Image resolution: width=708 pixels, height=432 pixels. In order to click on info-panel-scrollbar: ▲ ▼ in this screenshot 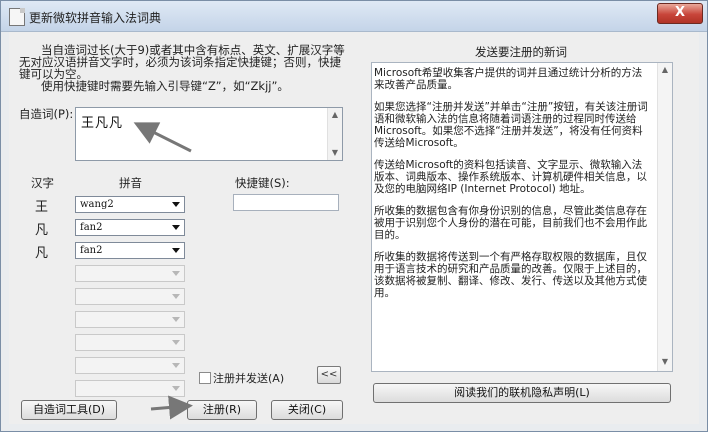, I will do `click(664, 217)`.